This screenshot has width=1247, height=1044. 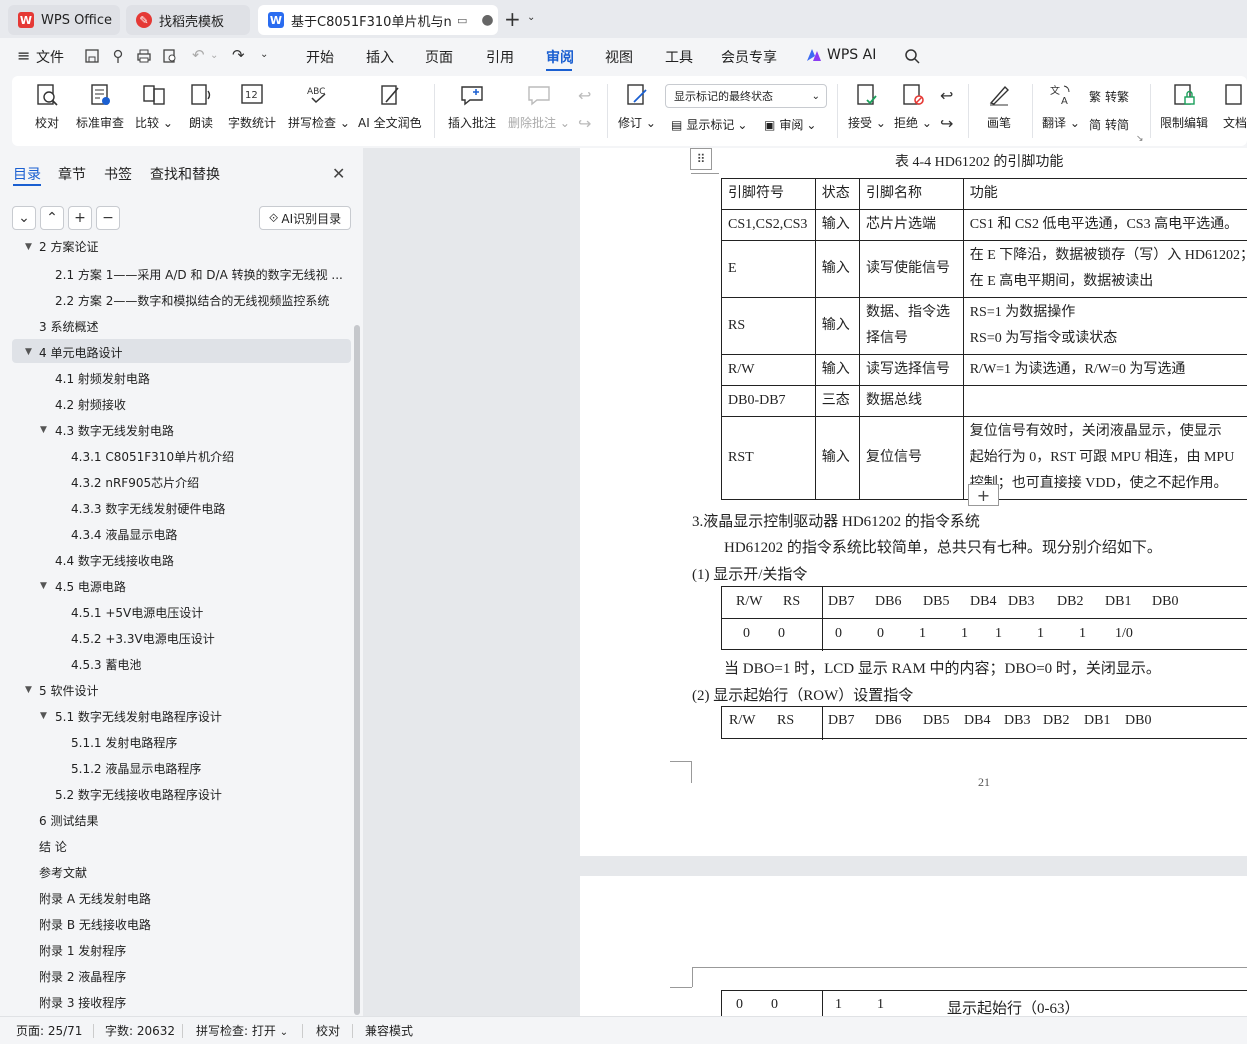 What do you see at coordinates (983, 495) in the screenshot?
I see `add-table-row-button: +` at bounding box center [983, 495].